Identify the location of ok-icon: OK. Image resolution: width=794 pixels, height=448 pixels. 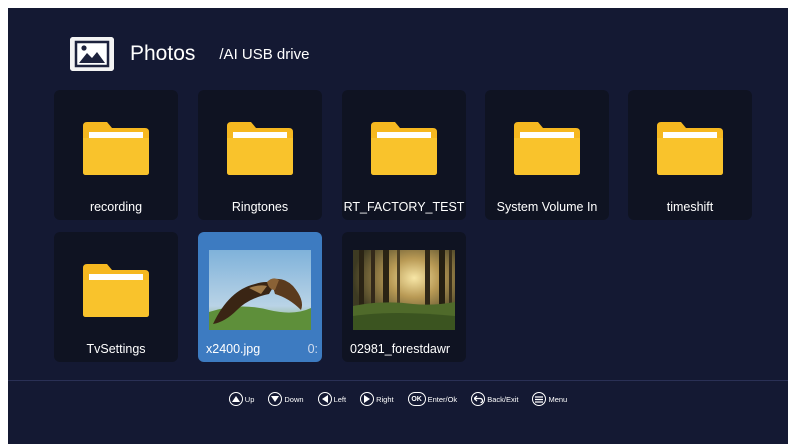
(416, 399).